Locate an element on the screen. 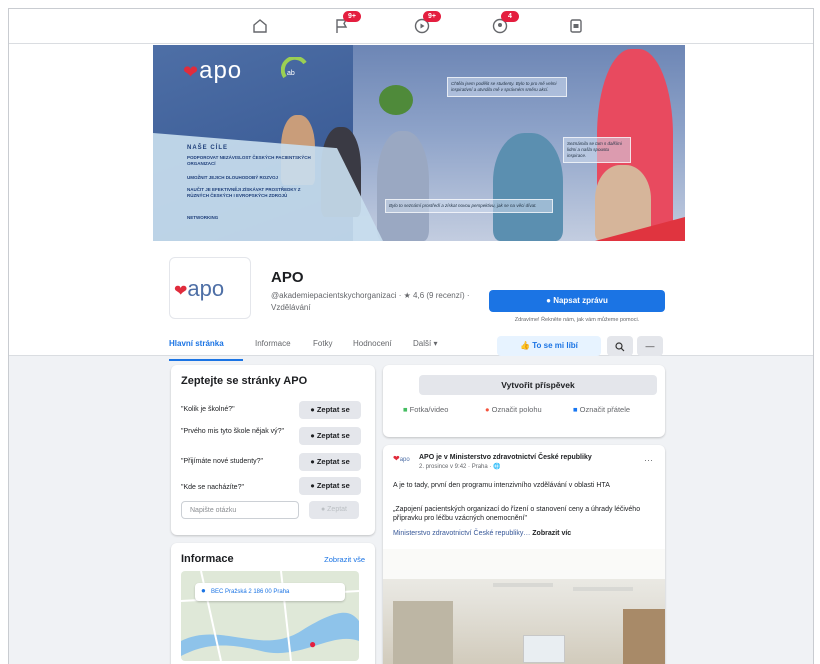 Image resolution: width=820 pixels, height=664 pixels. cover-logo: ❤apo is located at coordinates (212, 71).